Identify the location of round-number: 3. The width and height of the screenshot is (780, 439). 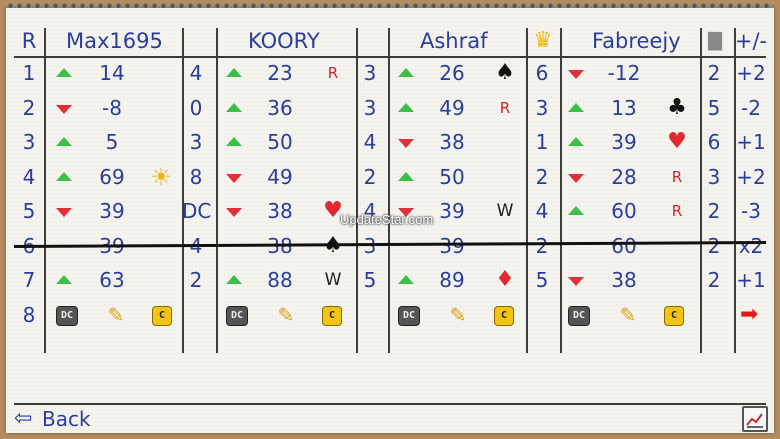
(29, 142).